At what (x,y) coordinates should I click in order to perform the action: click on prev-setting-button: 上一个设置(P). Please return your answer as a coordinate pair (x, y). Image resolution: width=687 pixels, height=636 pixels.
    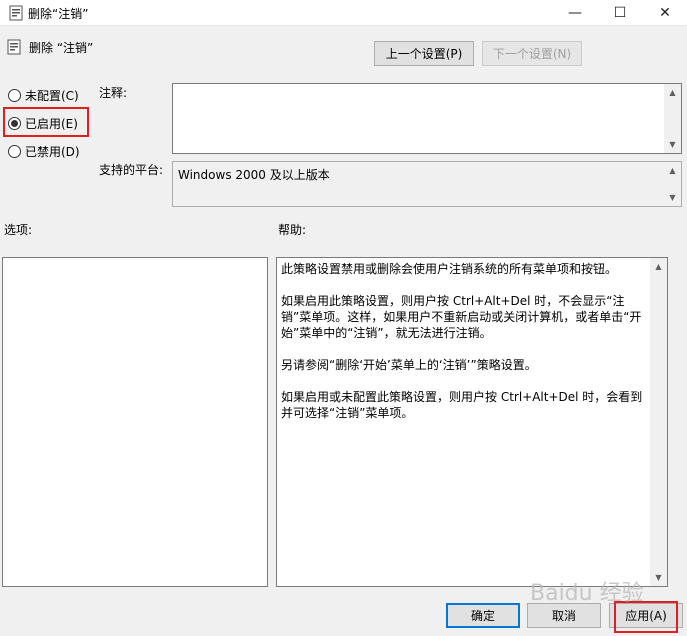
    Looking at the image, I should click on (424, 53).